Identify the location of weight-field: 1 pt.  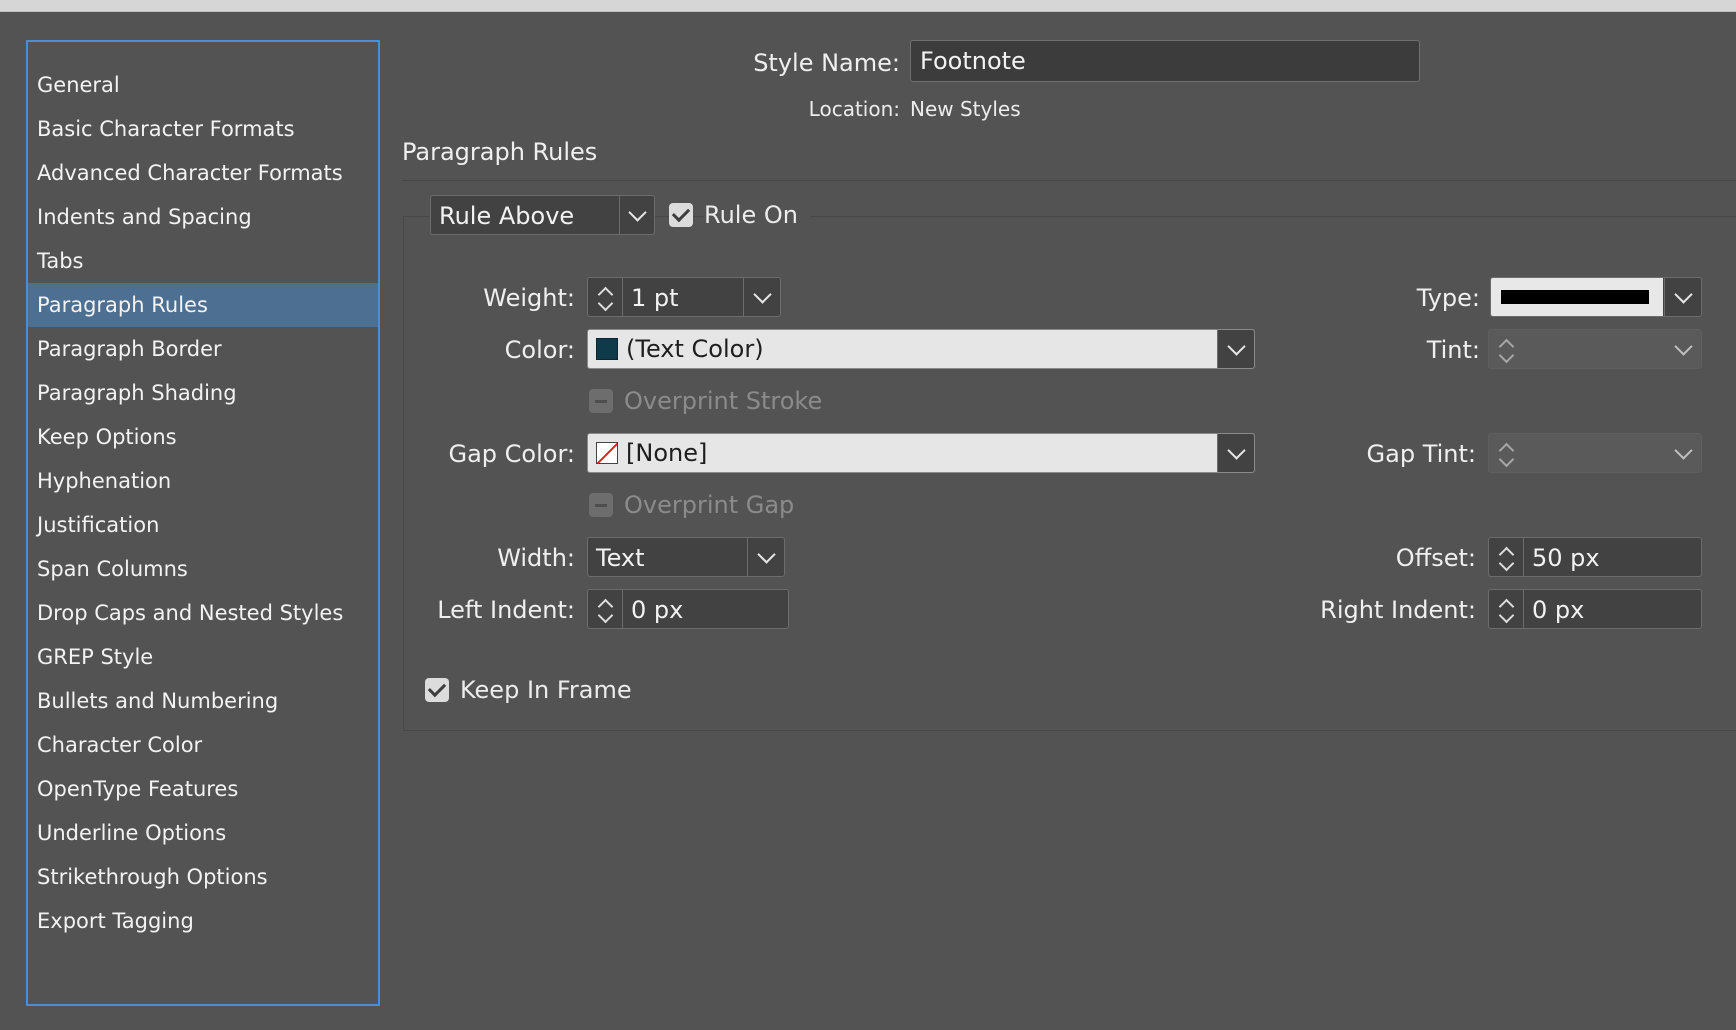
(684, 297).